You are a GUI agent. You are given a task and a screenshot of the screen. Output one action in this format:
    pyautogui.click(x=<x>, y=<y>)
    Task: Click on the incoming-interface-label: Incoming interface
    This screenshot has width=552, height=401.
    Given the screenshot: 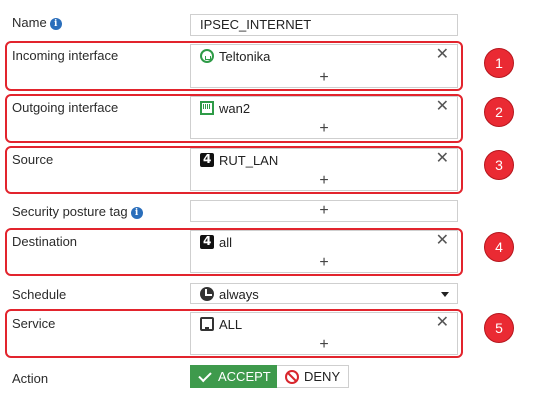 What is the action you would take?
    pyautogui.click(x=65, y=55)
    